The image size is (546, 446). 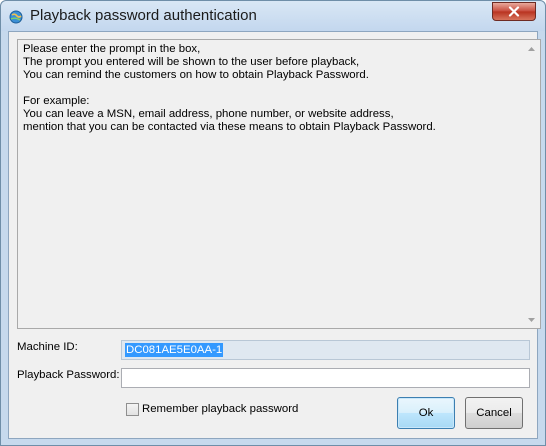 I want to click on playback-password-input, so click(x=325, y=378).